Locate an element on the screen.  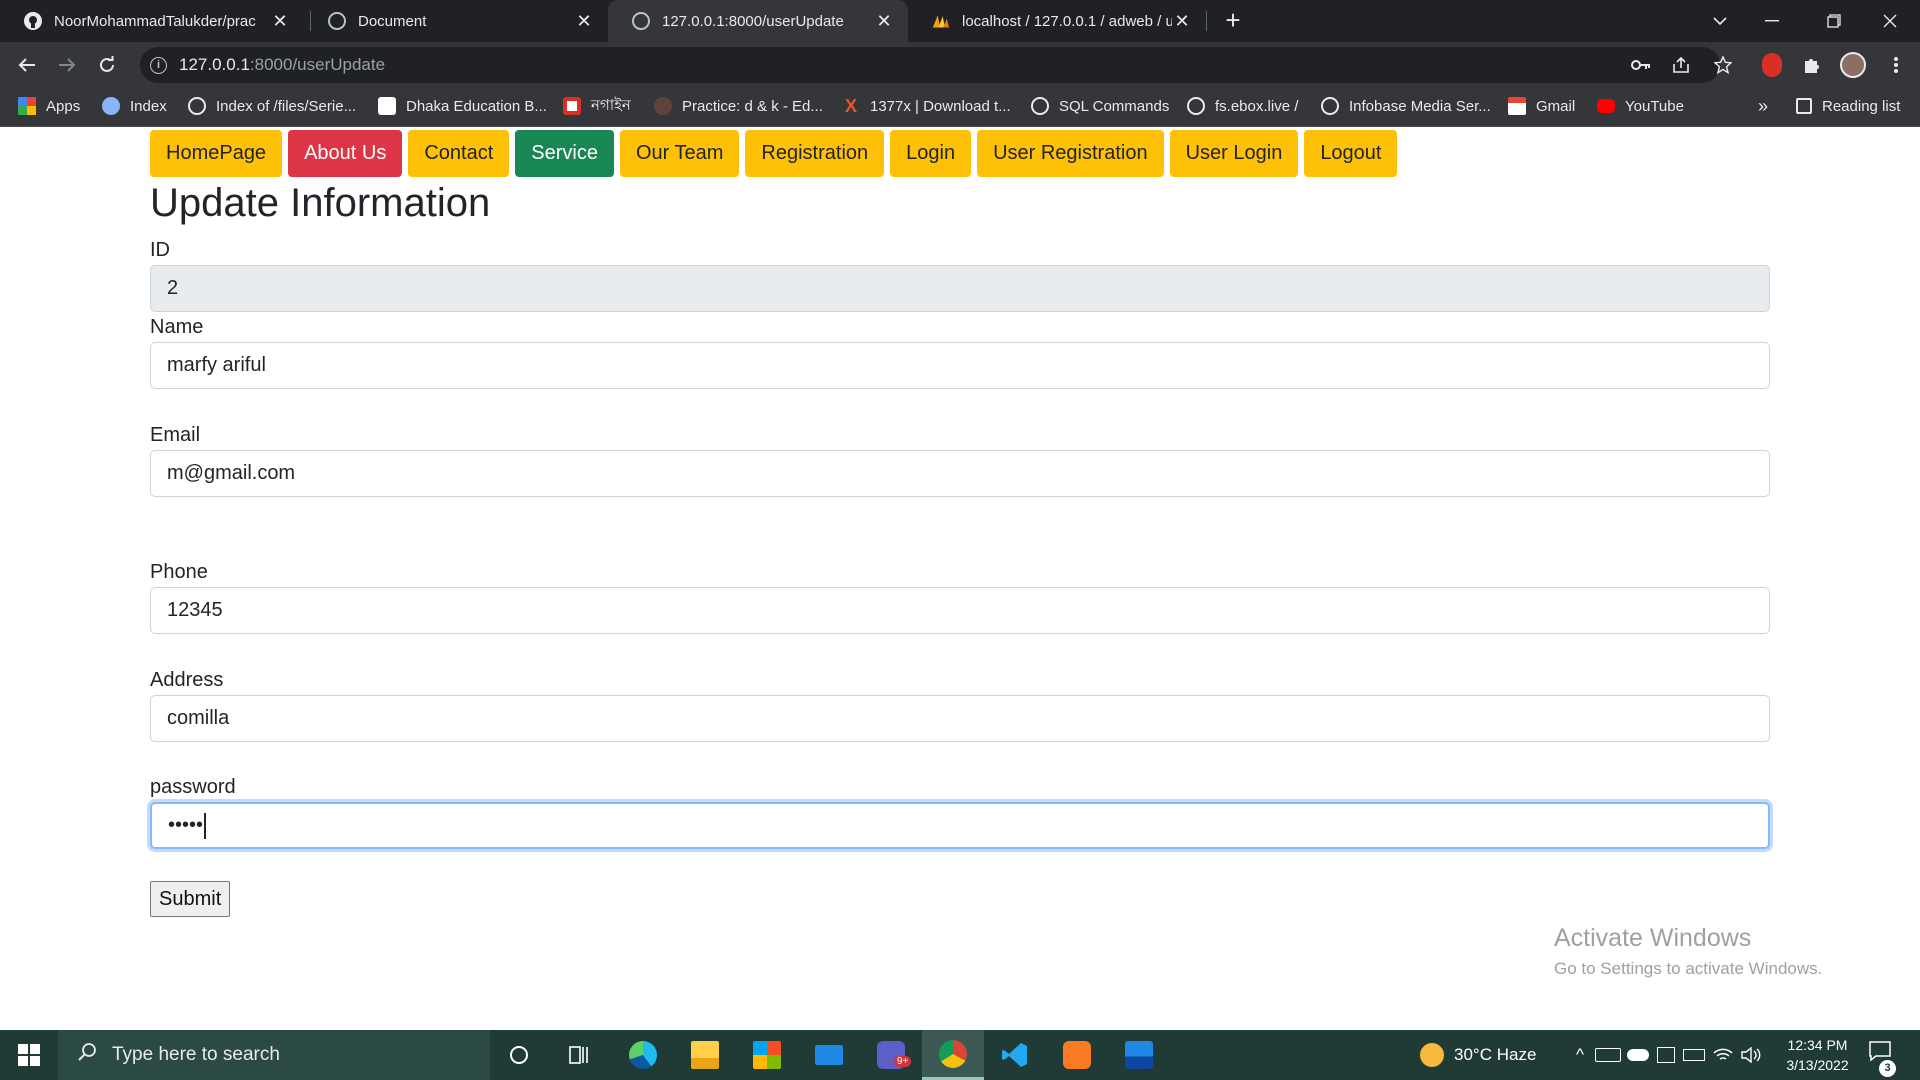
apps-grid-icon is located at coordinates (27, 106).